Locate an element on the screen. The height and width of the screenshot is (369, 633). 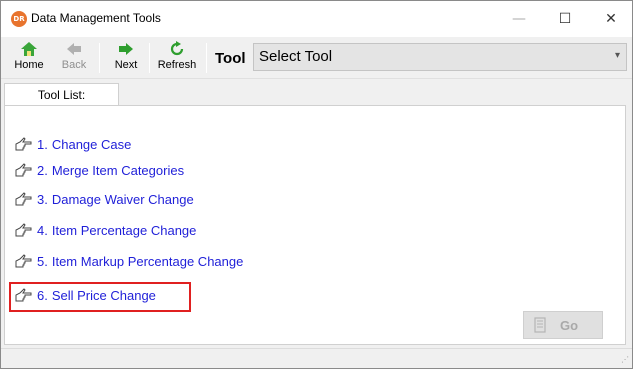
tool-item-number: 1. is located at coordinates (42, 144).